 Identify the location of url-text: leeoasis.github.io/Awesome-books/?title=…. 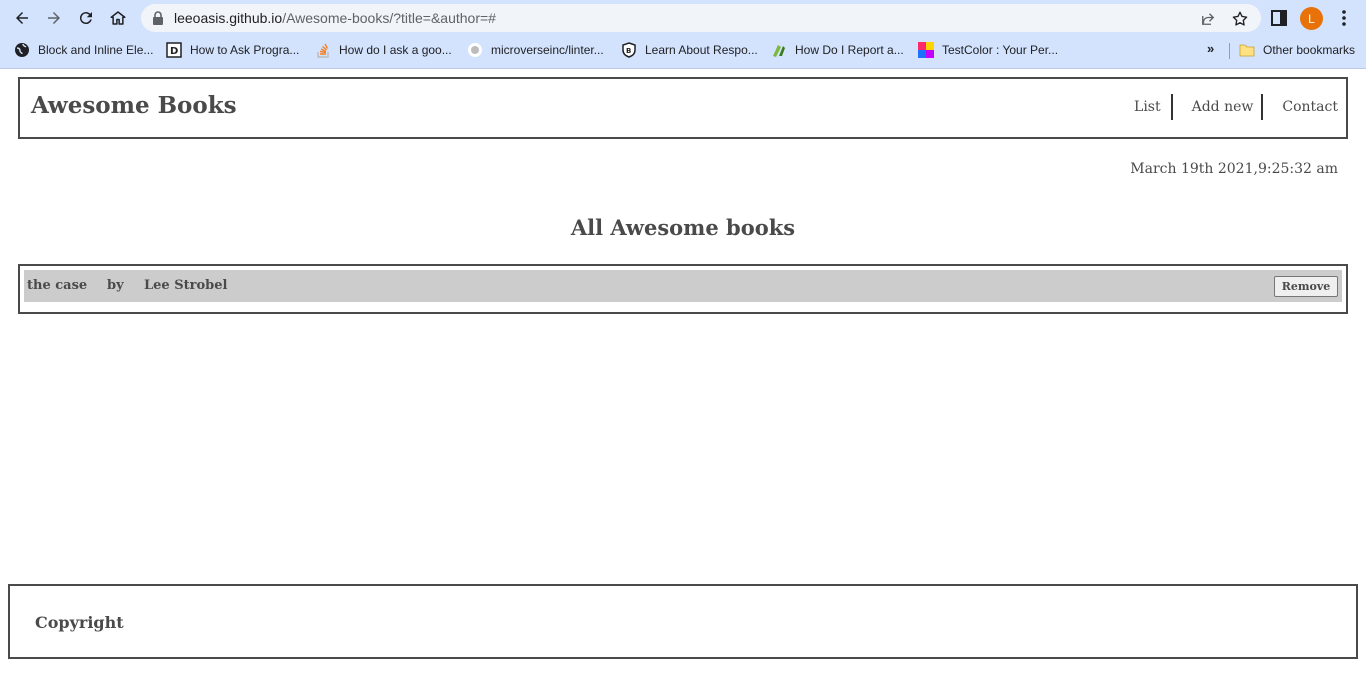
(335, 18).